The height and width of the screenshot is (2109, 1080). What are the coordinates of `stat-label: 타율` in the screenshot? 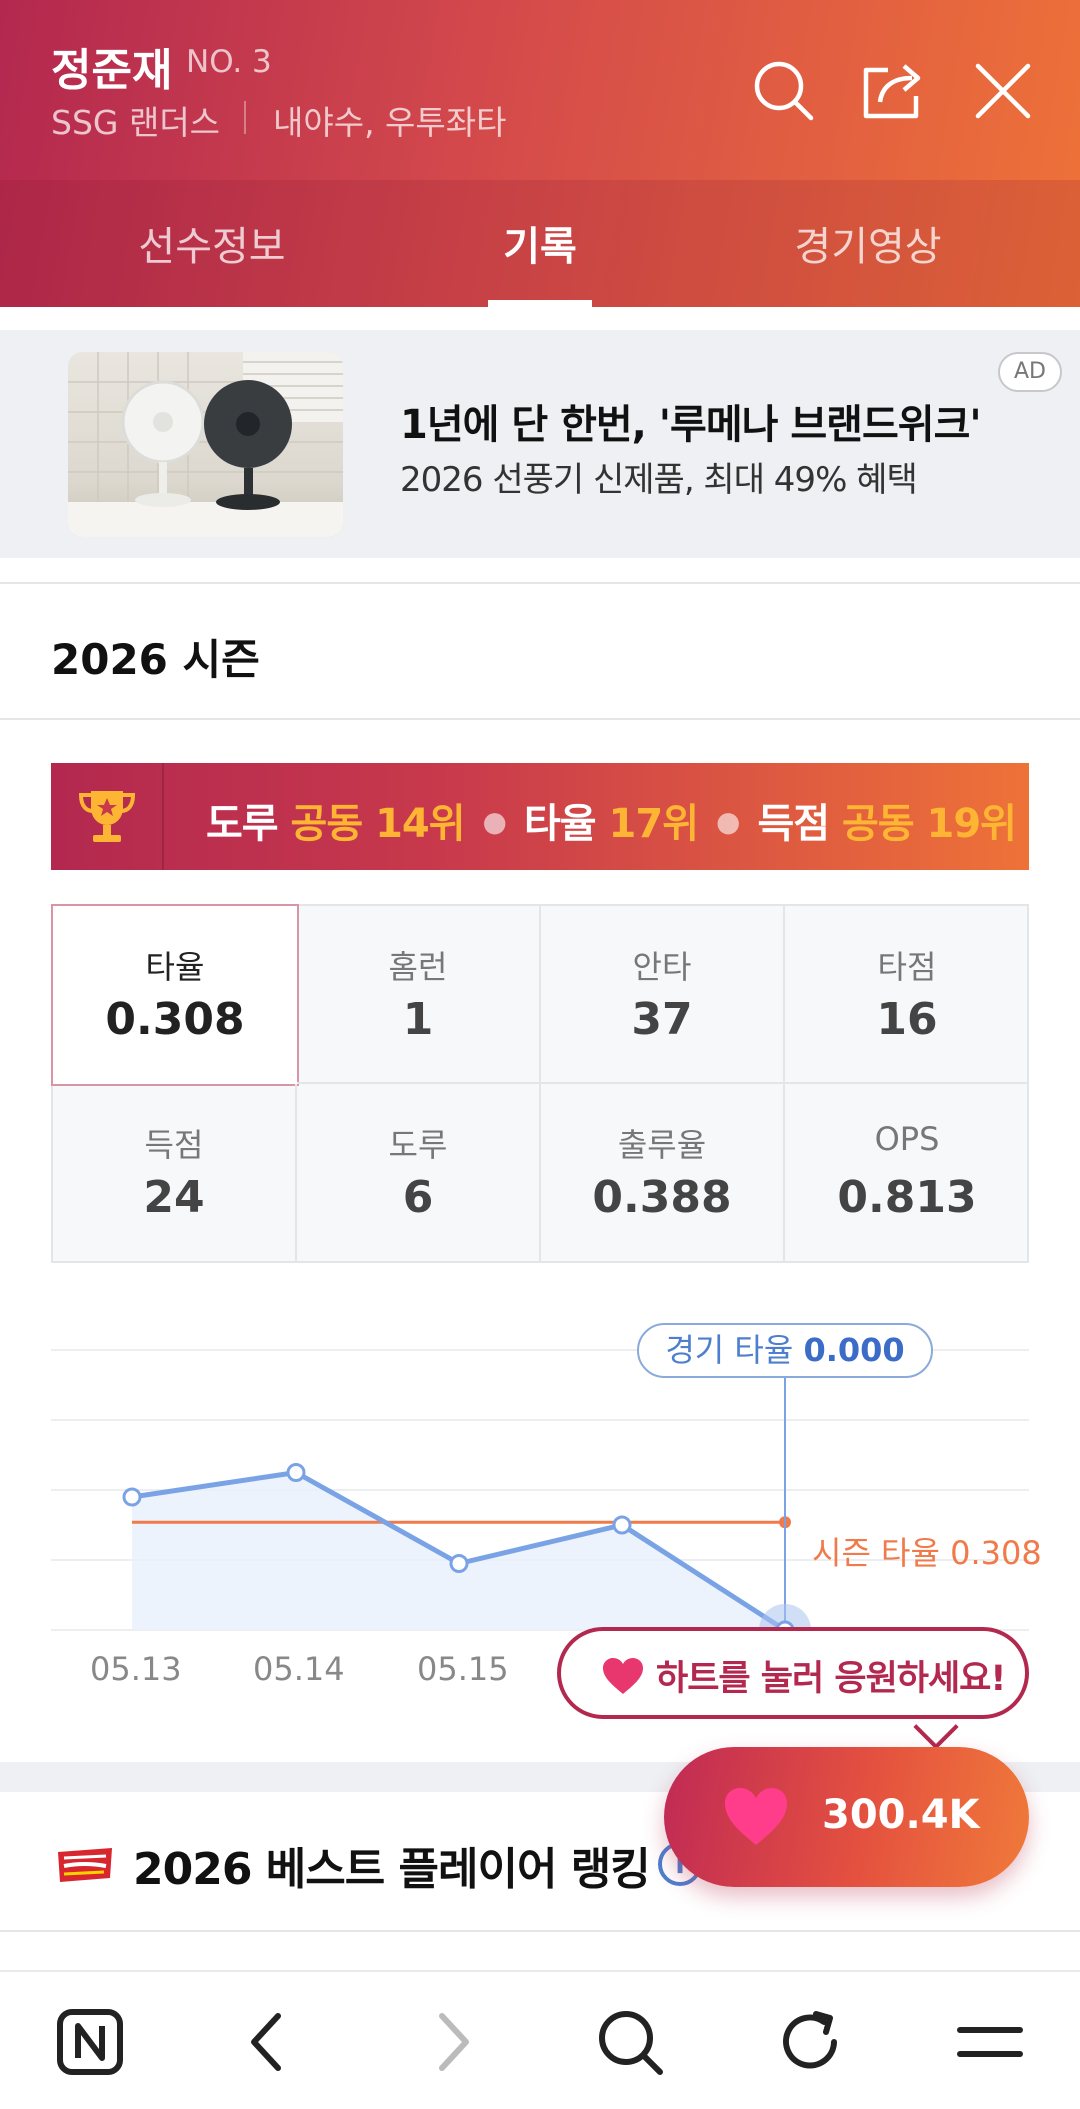 It's located at (175, 967).